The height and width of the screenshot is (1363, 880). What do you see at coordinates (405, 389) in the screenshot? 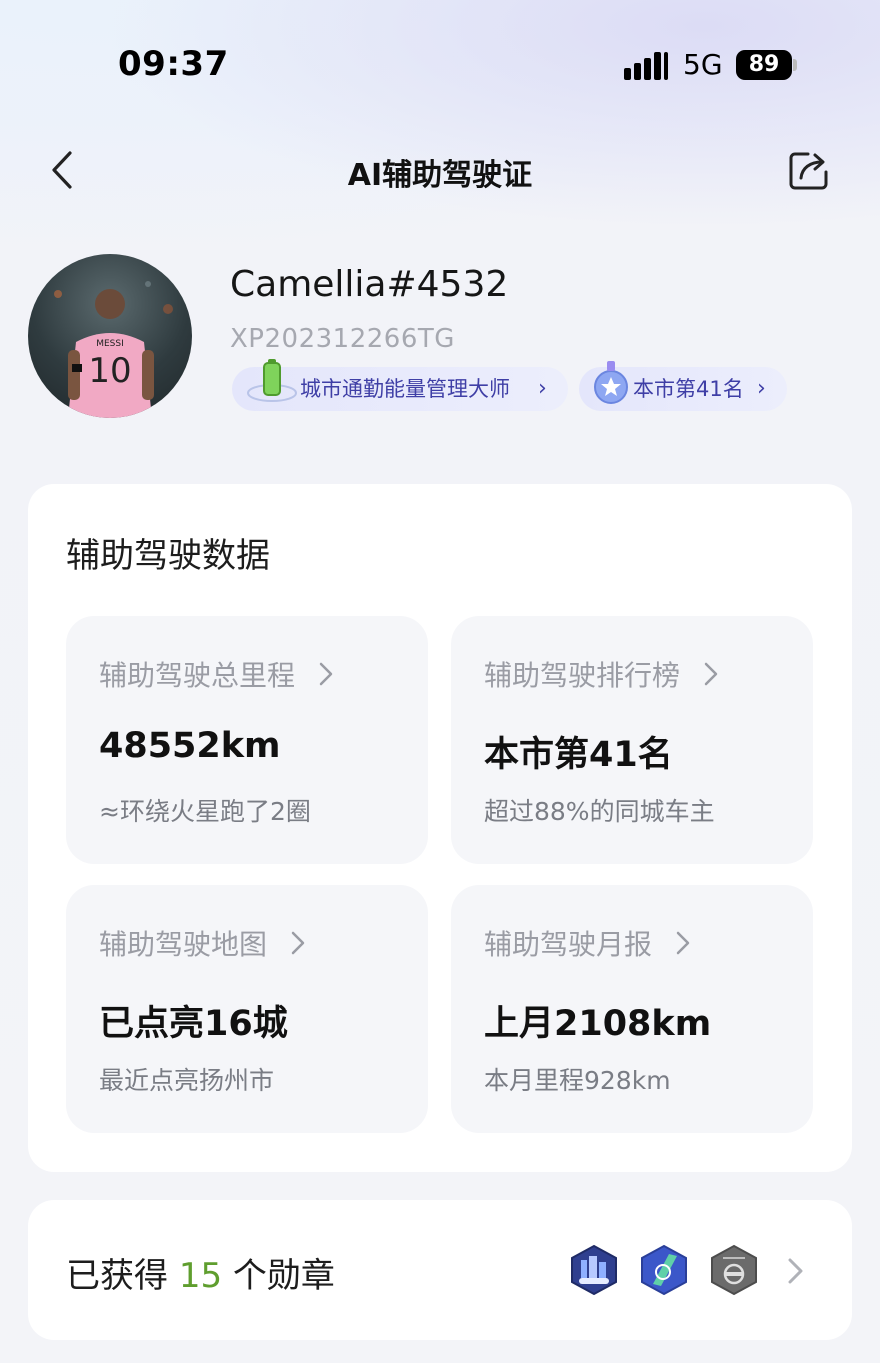
I see `tag-label: 城市通勤能量管理大师` at bounding box center [405, 389].